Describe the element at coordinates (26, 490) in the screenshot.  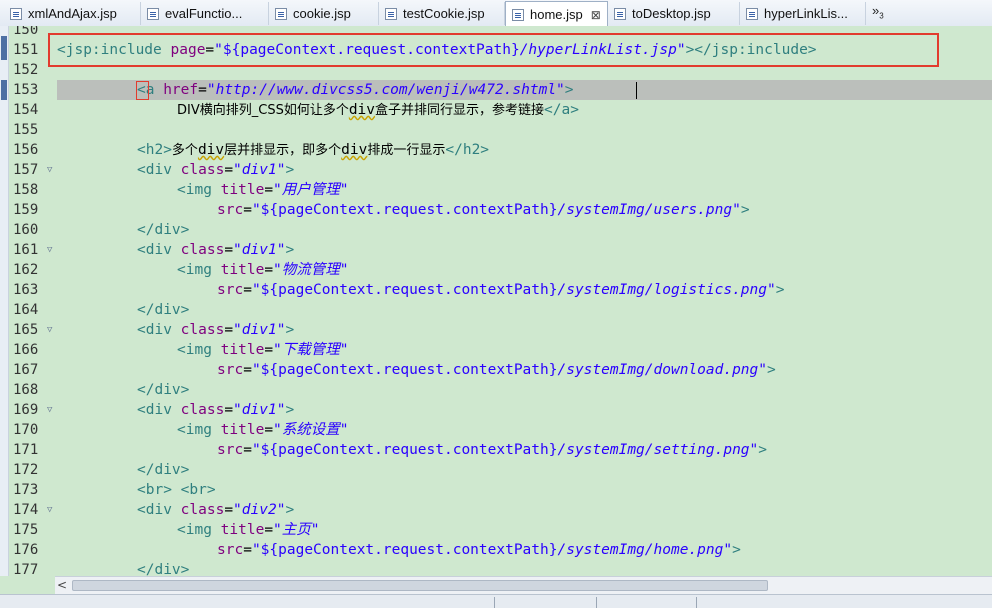
I see `line-number: 173` at that location.